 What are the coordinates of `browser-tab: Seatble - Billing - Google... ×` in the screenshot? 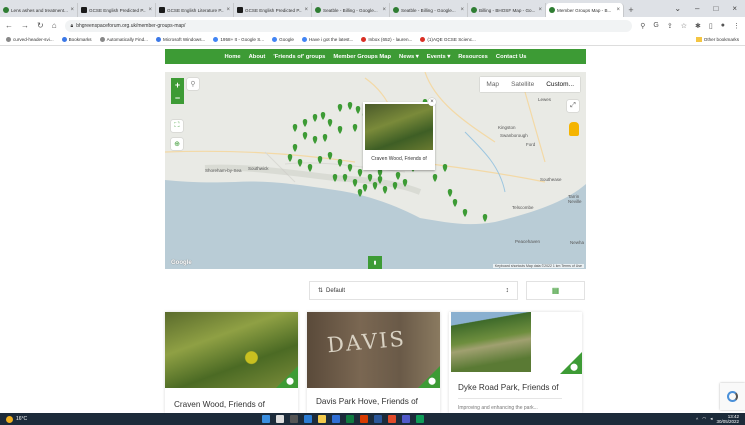 It's located at (429, 10).